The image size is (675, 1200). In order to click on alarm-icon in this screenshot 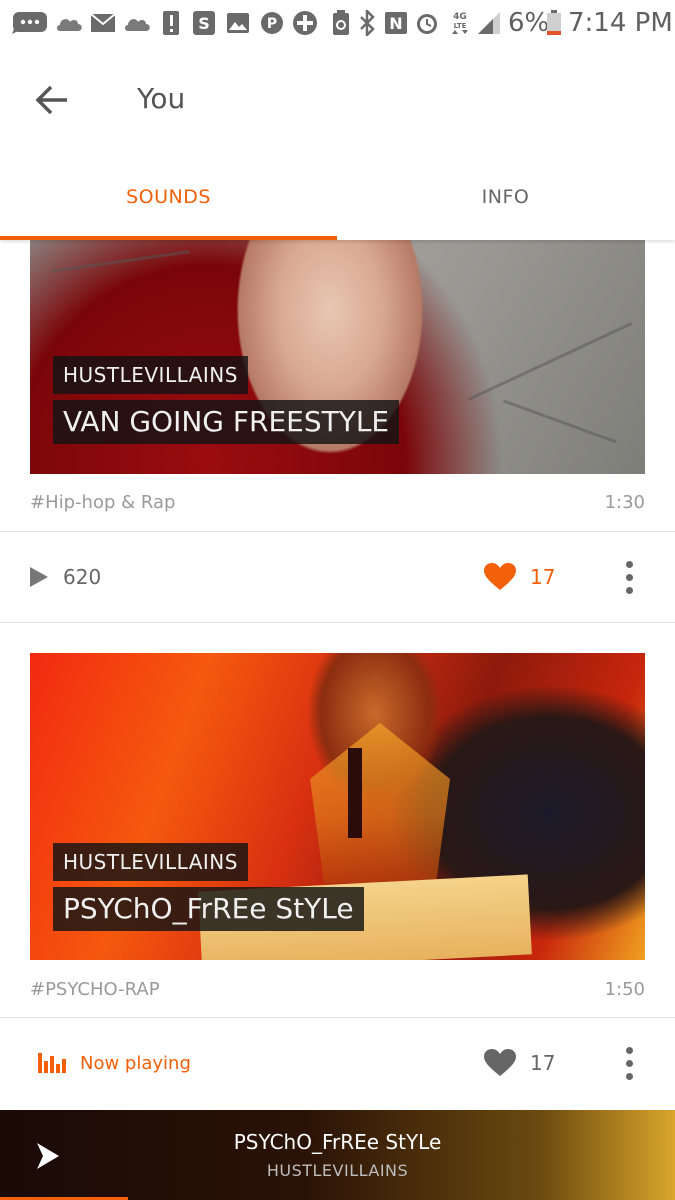, I will do `click(427, 23)`.